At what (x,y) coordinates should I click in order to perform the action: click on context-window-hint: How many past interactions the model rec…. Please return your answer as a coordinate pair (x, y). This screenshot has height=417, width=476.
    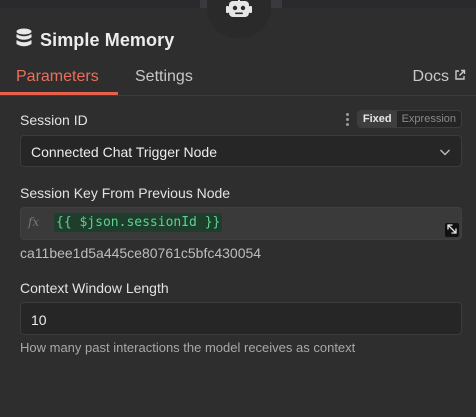
    Looking at the image, I should click on (188, 347).